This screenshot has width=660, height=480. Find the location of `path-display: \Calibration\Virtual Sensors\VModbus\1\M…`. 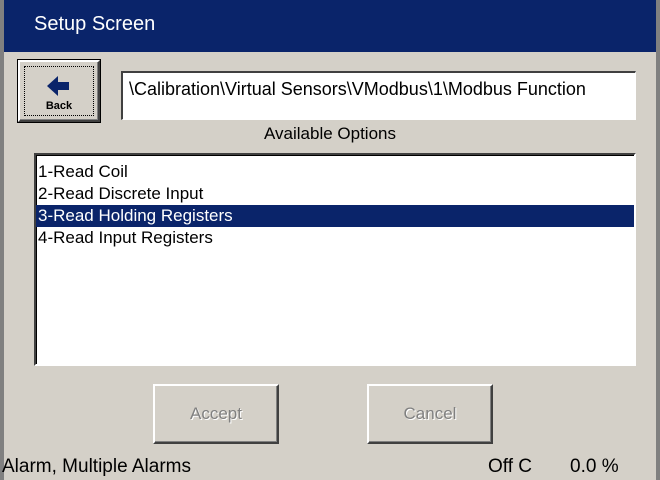

path-display: \Calibration\Virtual Sensors\VModbus\1\M… is located at coordinates (378, 95).